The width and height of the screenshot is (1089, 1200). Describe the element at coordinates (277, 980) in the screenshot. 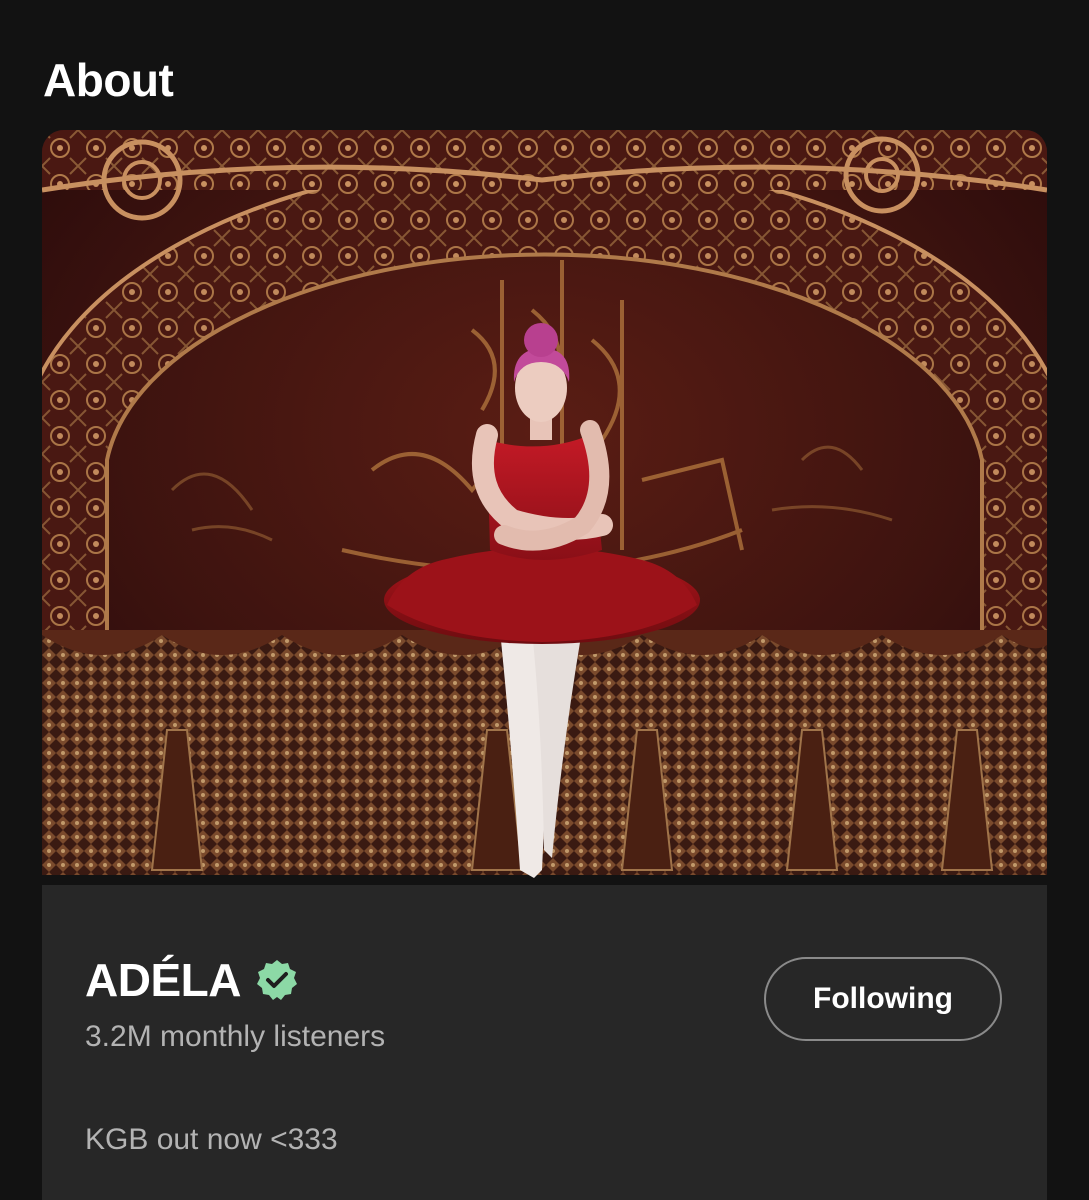

I see `verified-badge-icon` at that location.